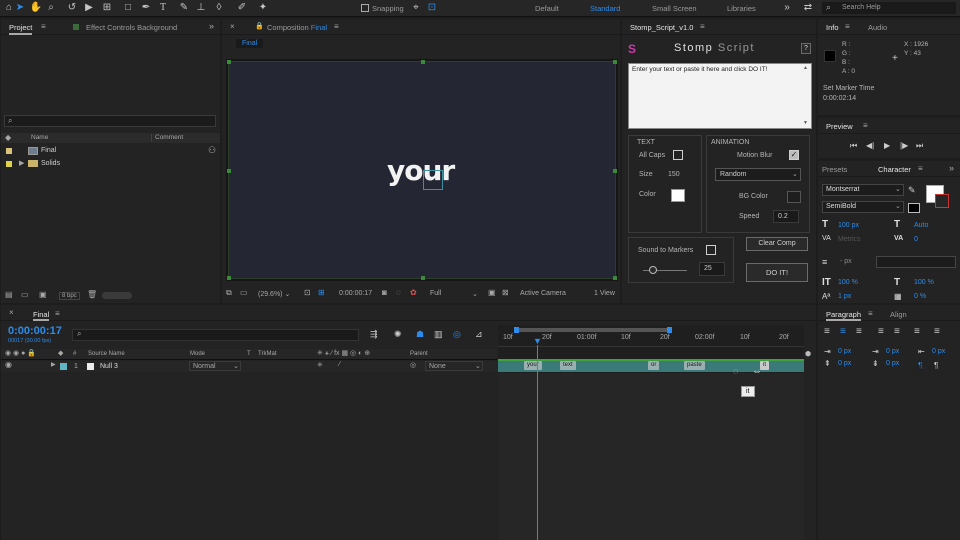  What do you see at coordinates (297, 27) in the screenshot?
I see `tab-composition: Composition Final` at bounding box center [297, 27].